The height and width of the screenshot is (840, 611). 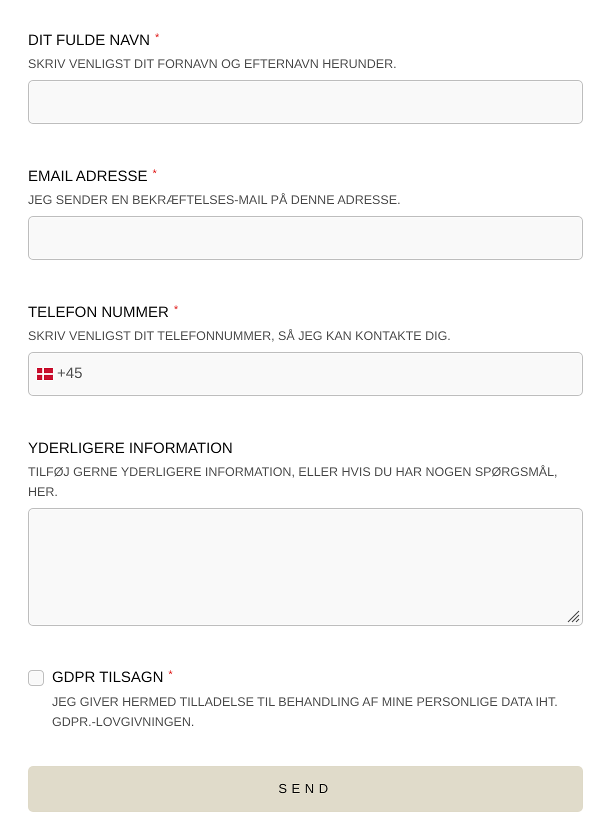 I want to click on field-hint: TILFØJ GERNE YDERLIGERE INFORMATION, ELLER HVIS DU HAR NOGEN SPØRGSMÅL, HER., so click(x=293, y=482).